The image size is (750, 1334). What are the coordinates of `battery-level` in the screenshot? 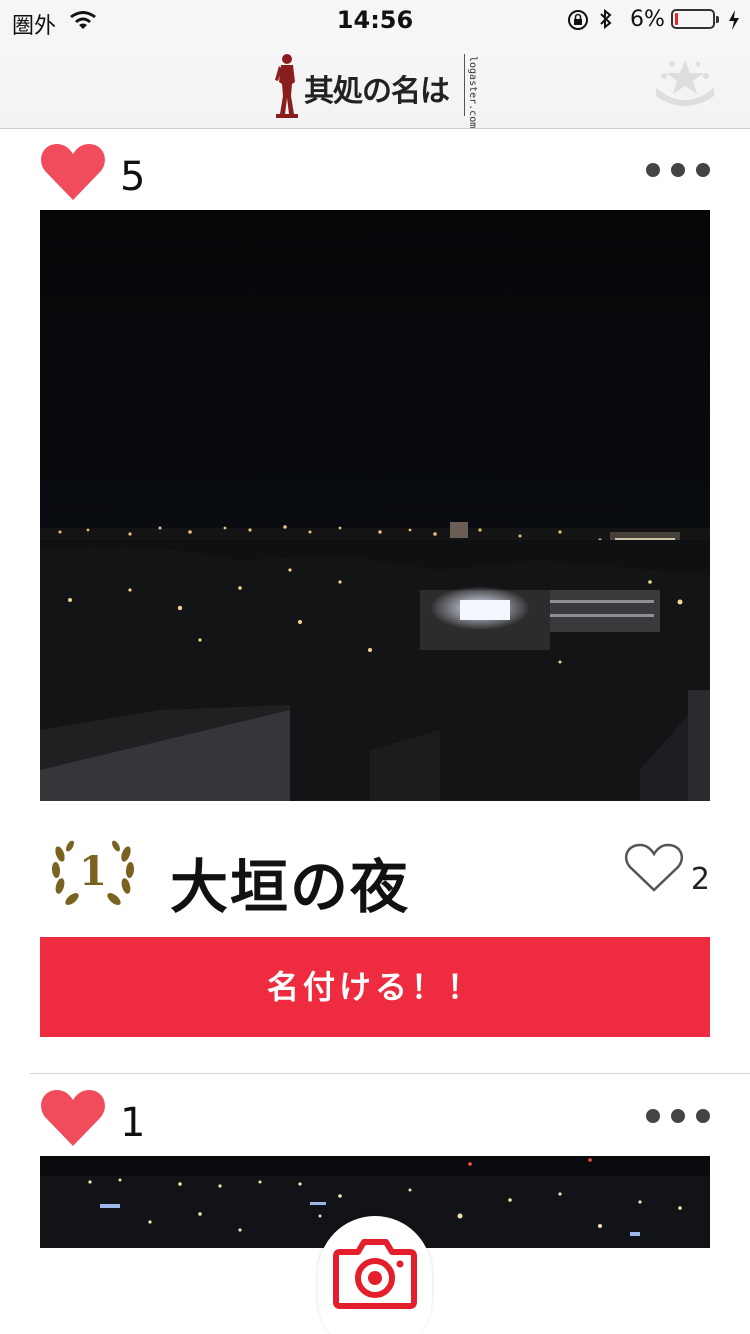 It's located at (676, 19).